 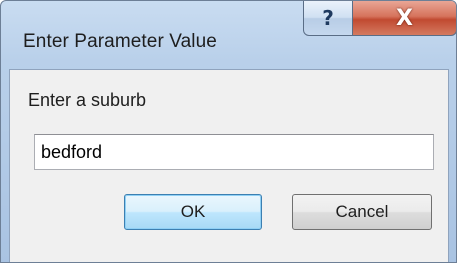 I want to click on help-button: ?, so click(x=328, y=18).